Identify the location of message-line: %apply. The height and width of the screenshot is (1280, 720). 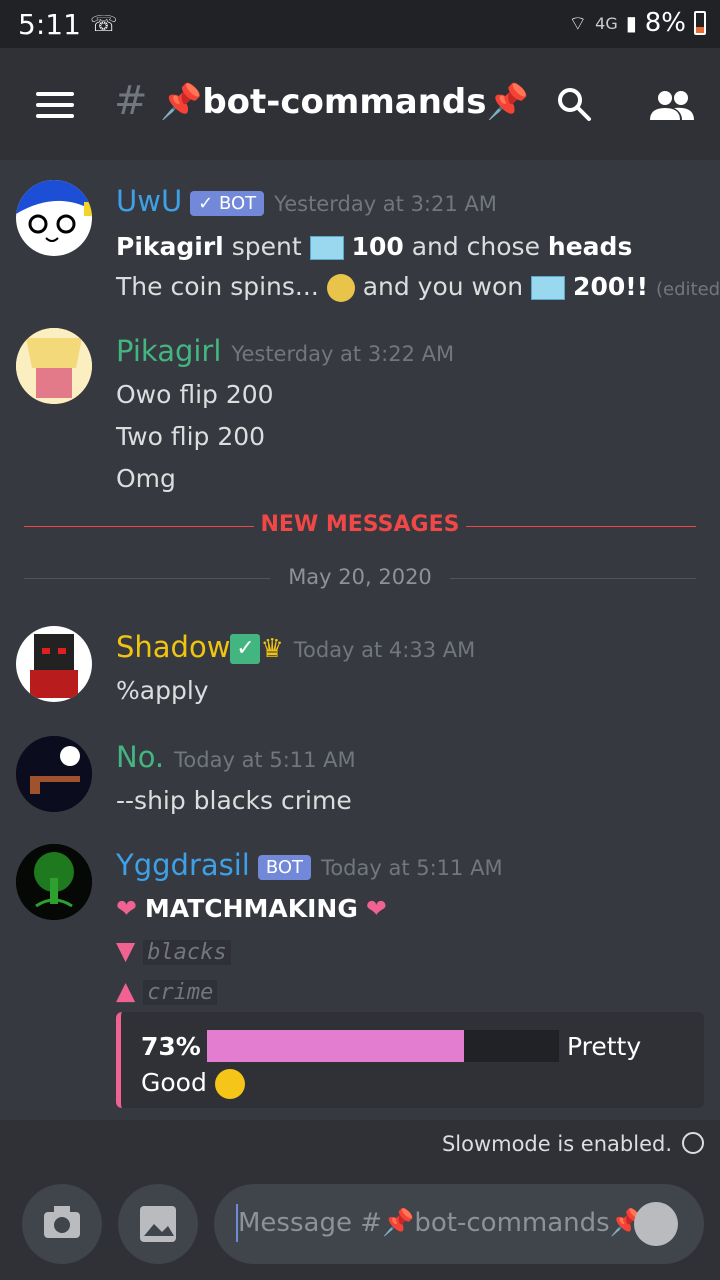
(162, 690).